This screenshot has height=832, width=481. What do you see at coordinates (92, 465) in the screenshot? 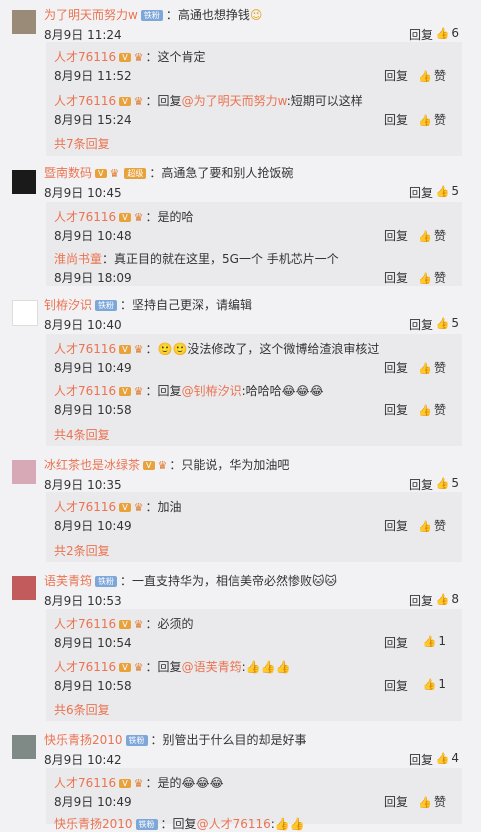
I see `username-link: 冰红茶也是冰绿茶` at bounding box center [92, 465].